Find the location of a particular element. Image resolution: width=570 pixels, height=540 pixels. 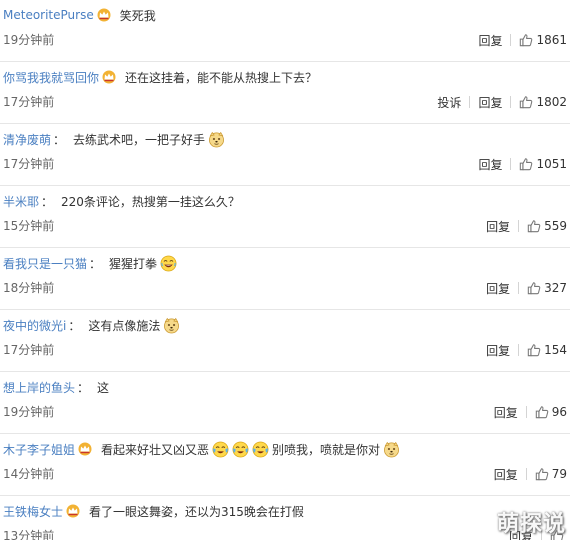

report-button: 投诉 is located at coordinates (449, 102).